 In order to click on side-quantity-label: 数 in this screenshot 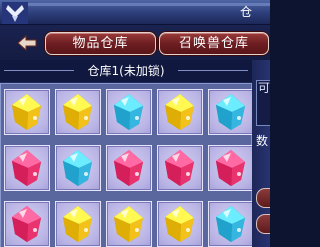, I will do `click(262, 141)`.